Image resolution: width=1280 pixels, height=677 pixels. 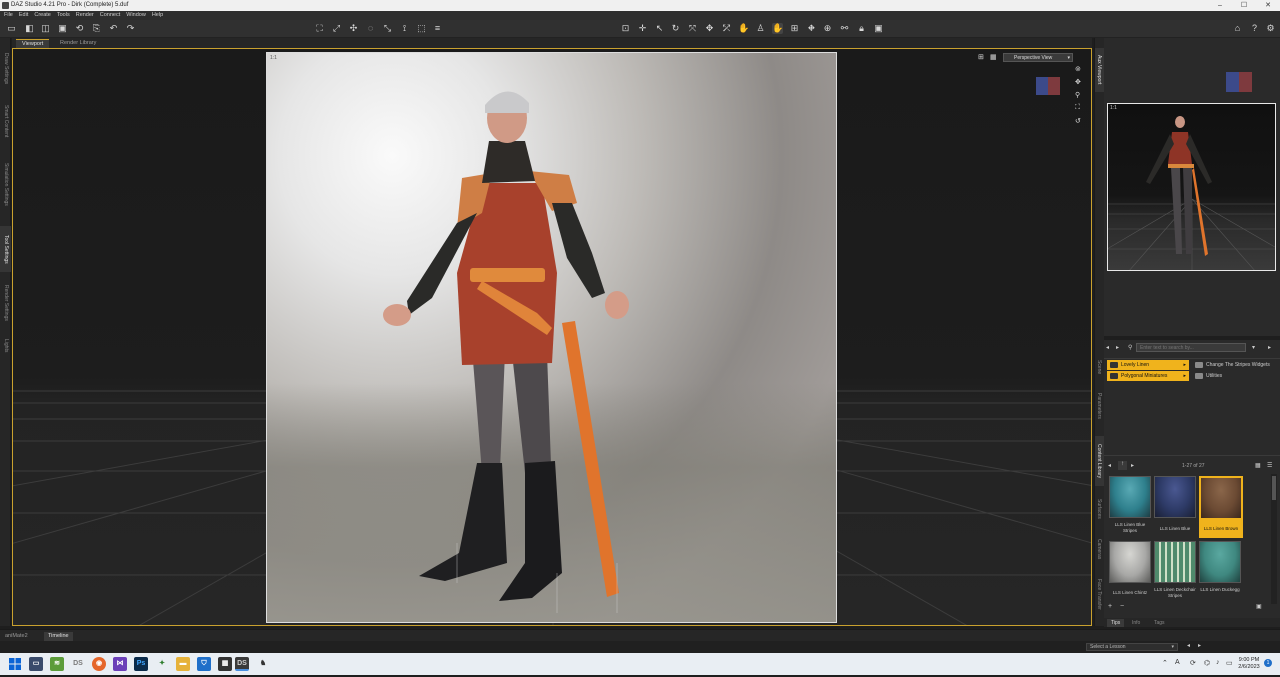 What do you see at coordinates (1221, 507) in the screenshot?
I see `thumb-lls-linen-brown: LLS Linen Brown` at bounding box center [1221, 507].